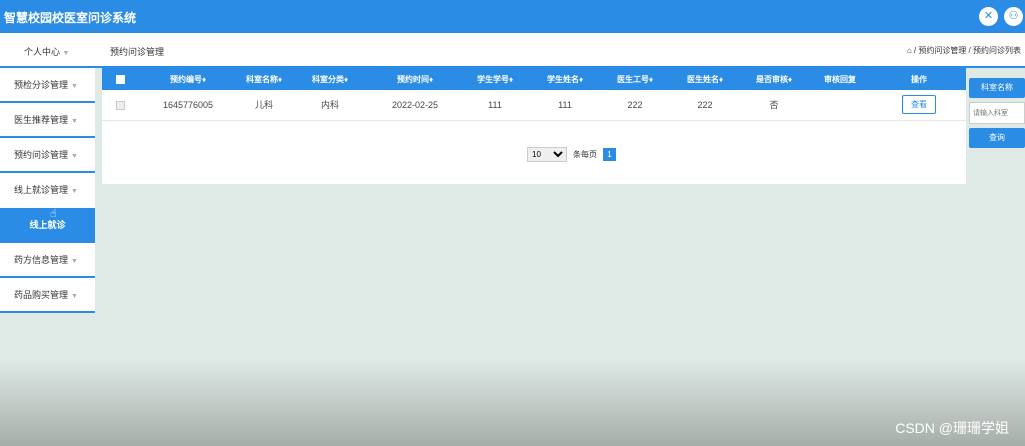 The width and height of the screenshot is (1025, 446). I want to click on user-center-menu: 个人中心 ▼, so click(46, 51).